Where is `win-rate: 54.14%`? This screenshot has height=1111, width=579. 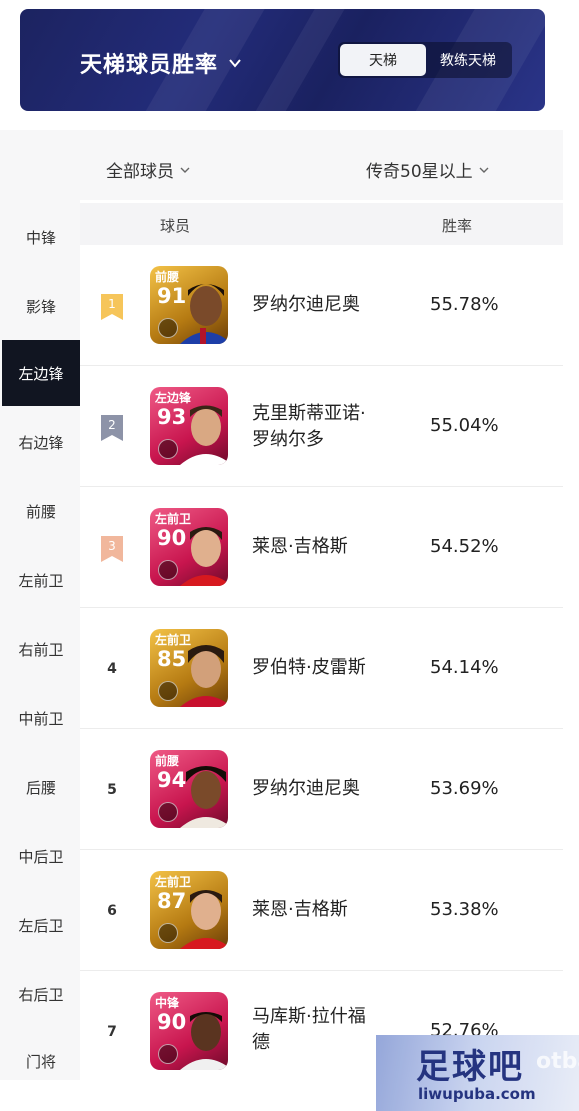 win-rate: 54.14% is located at coordinates (464, 667).